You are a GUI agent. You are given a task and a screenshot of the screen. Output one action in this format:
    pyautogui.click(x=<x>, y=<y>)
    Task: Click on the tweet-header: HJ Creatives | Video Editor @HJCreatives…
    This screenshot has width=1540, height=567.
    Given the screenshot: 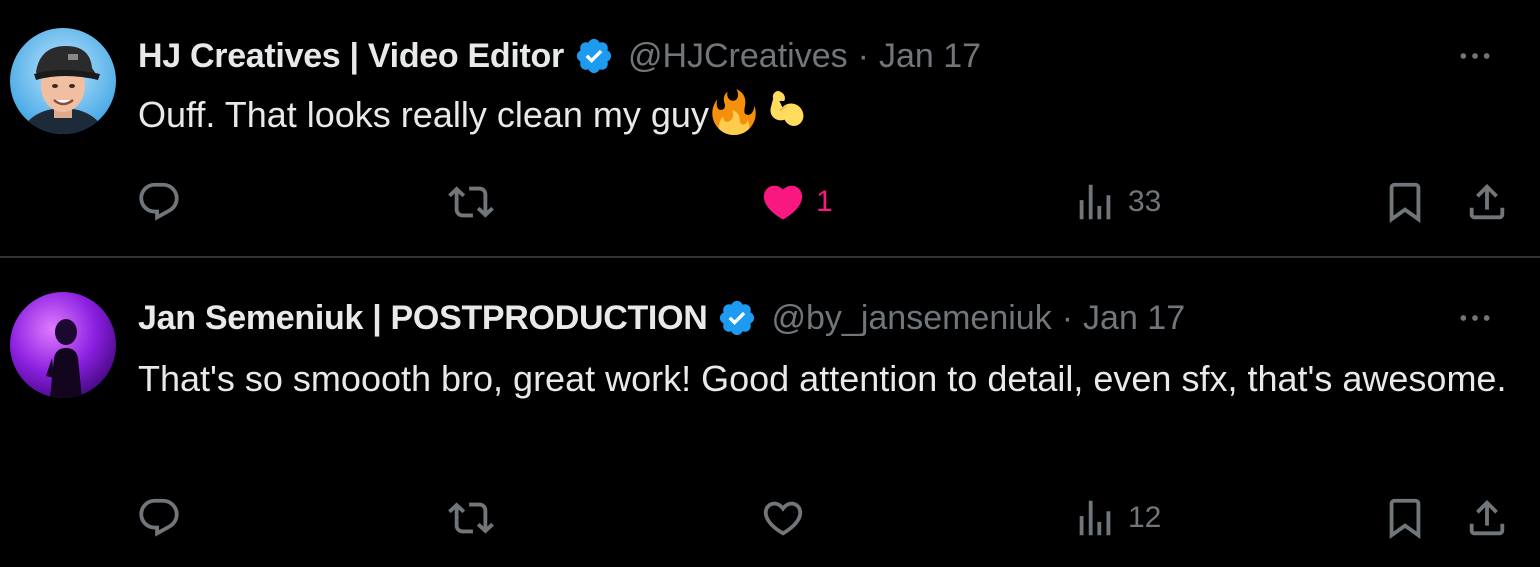 What is the action you would take?
    pyautogui.click(x=819, y=56)
    